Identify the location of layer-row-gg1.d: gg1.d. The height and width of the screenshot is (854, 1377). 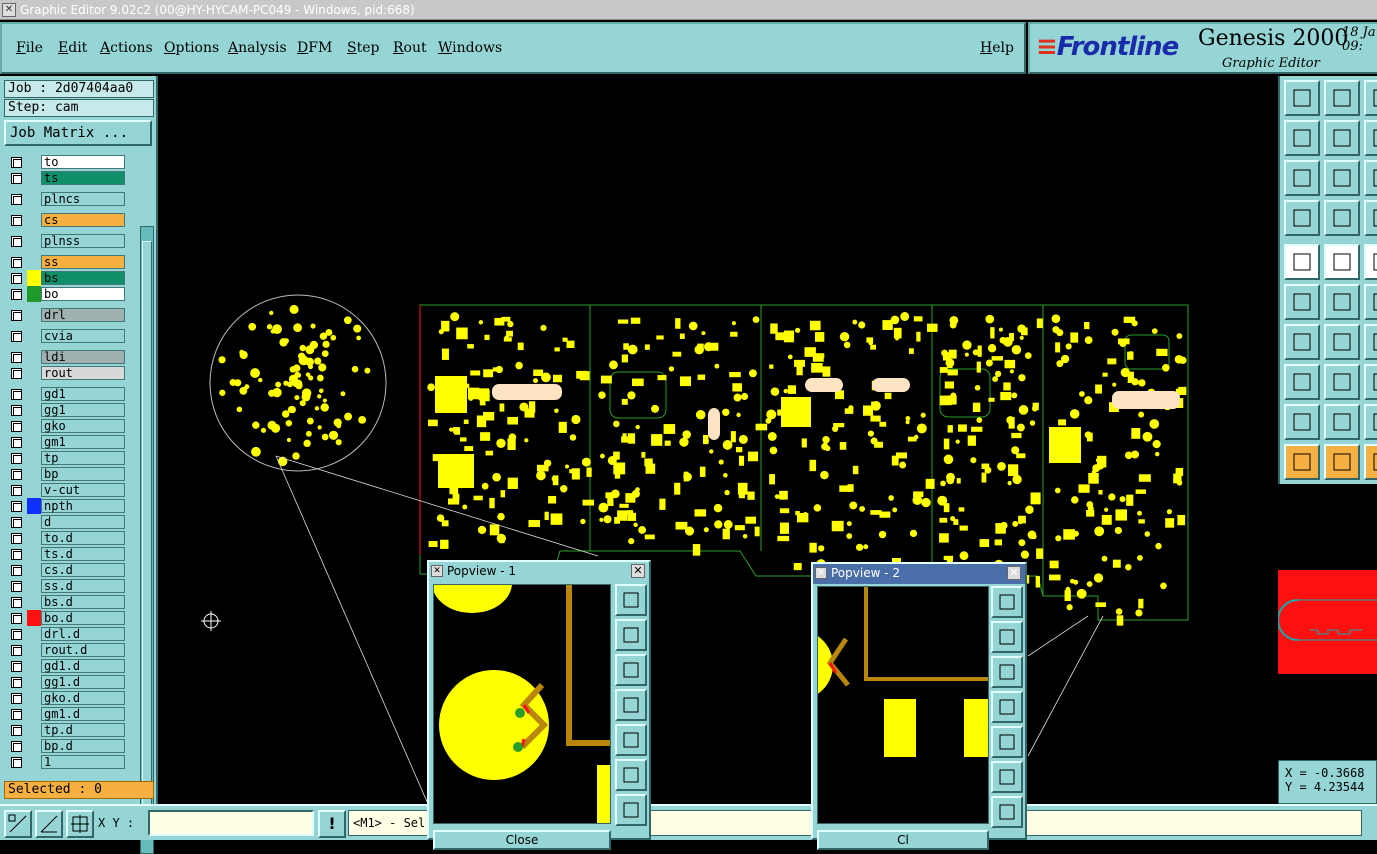
(67, 682).